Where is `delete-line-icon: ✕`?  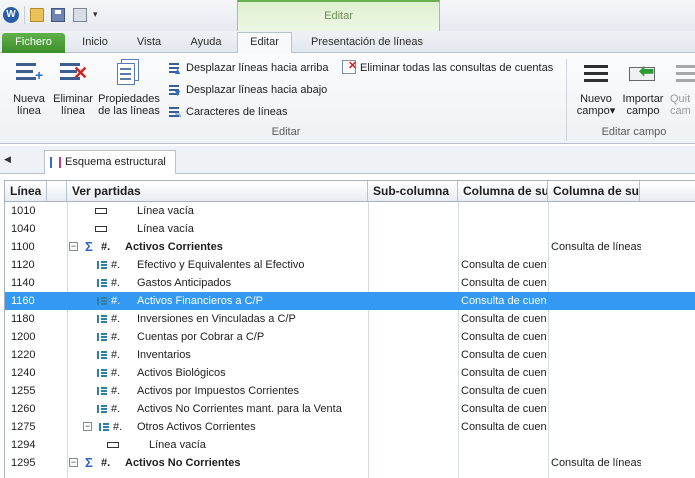
delete-line-icon: ✕ is located at coordinates (73, 73).